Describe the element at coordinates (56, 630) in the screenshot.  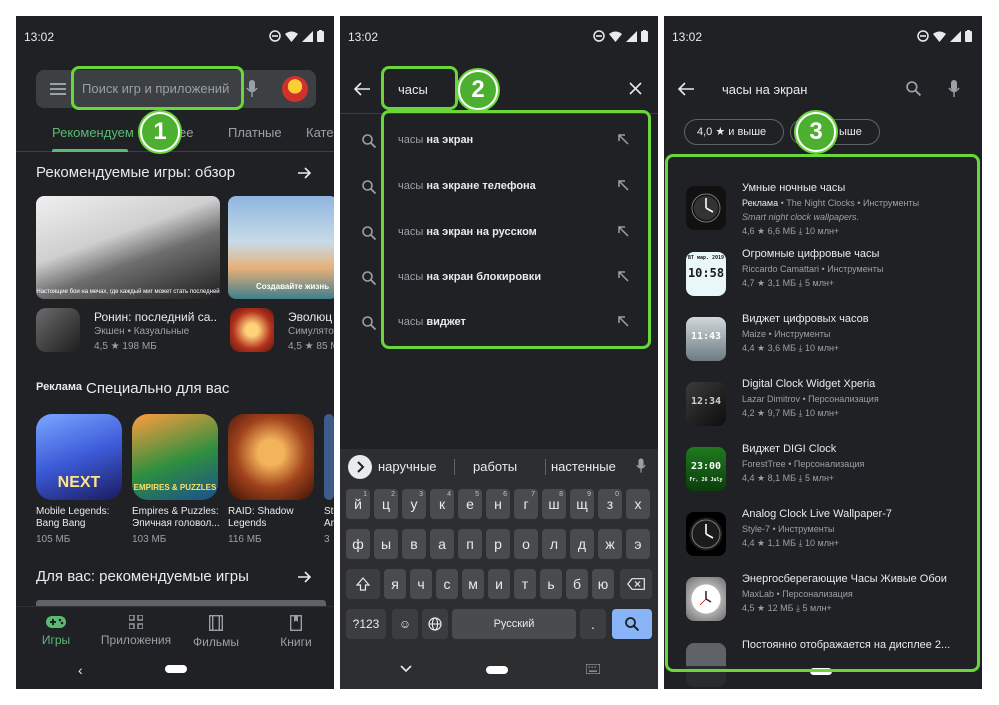
I see `nav-games: Игры` at that location.